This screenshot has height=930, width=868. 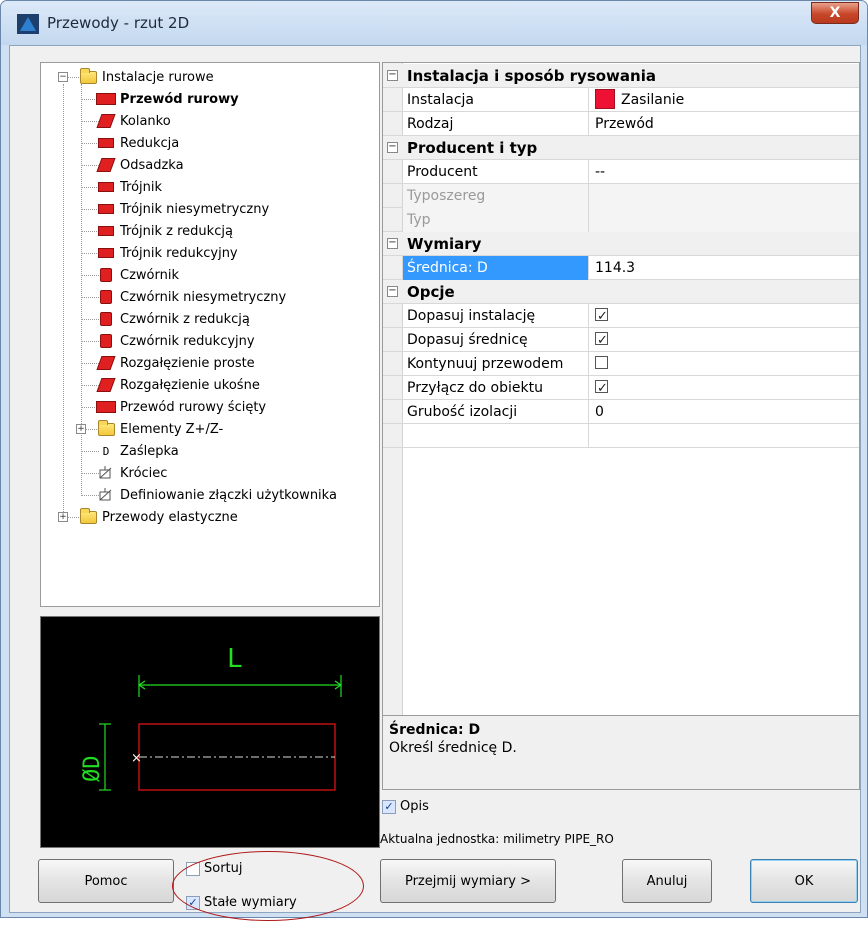 I want to click on tree-item-label: Przewód rurowy, so click(x=179, y=99).